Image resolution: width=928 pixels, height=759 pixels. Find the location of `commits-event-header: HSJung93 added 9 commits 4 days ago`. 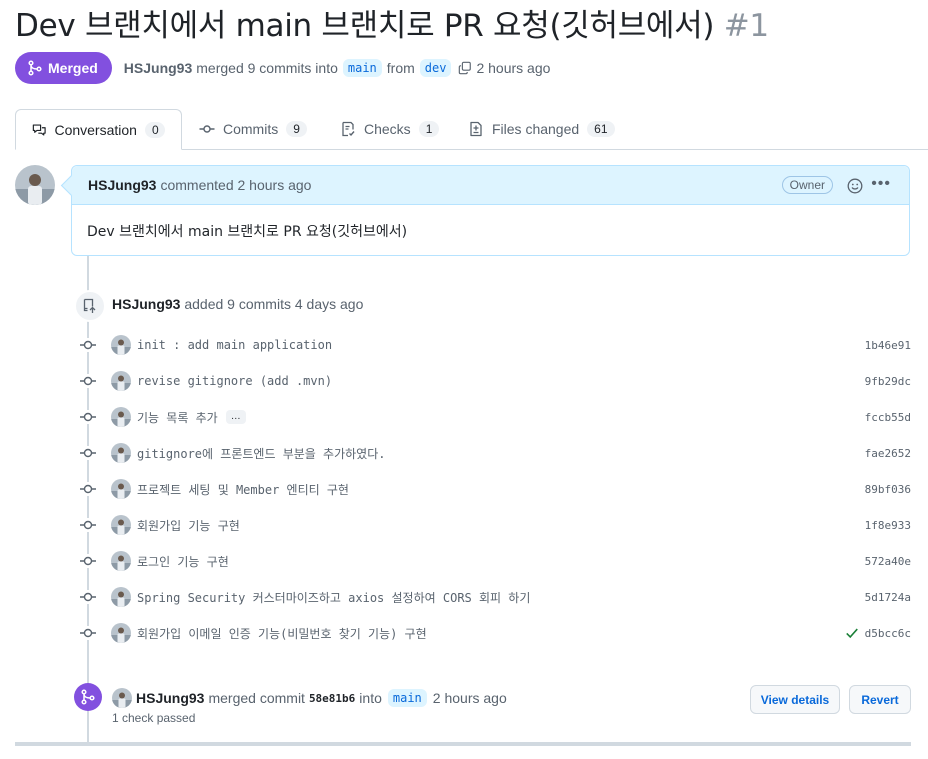

commits-event-header: HSJung93 added 9 commits 4 days ago is located at coordinates (237, 304).